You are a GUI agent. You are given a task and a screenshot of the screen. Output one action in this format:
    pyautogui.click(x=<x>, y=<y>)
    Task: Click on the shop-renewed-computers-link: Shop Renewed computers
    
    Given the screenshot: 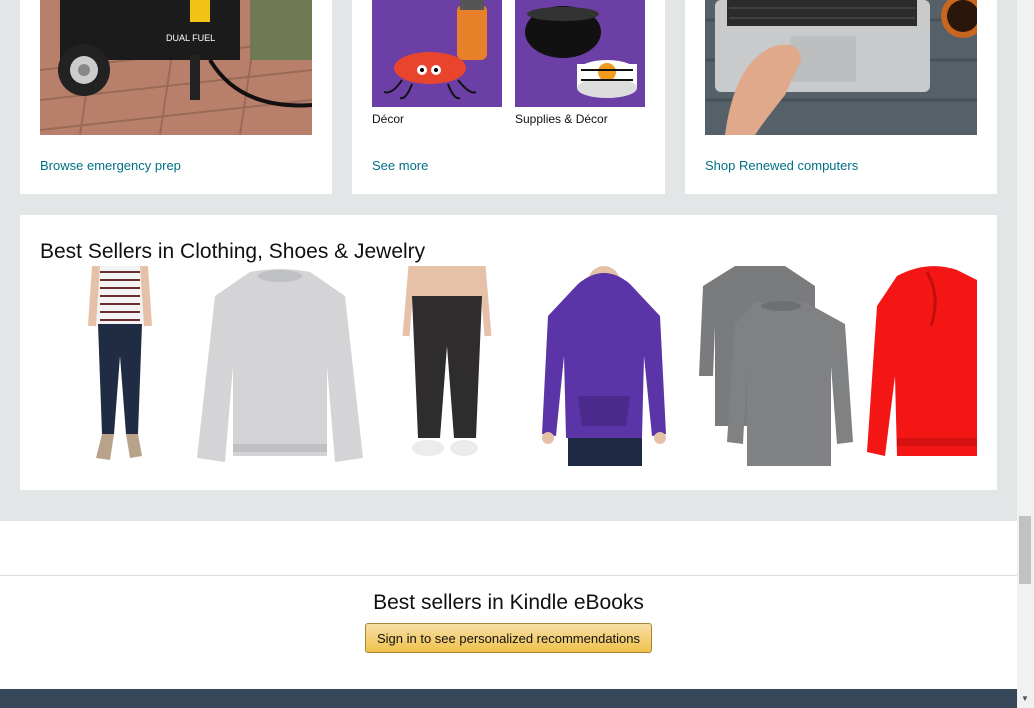 What is the action you would take?
    pyautogui.click(x=781, y=165)
    